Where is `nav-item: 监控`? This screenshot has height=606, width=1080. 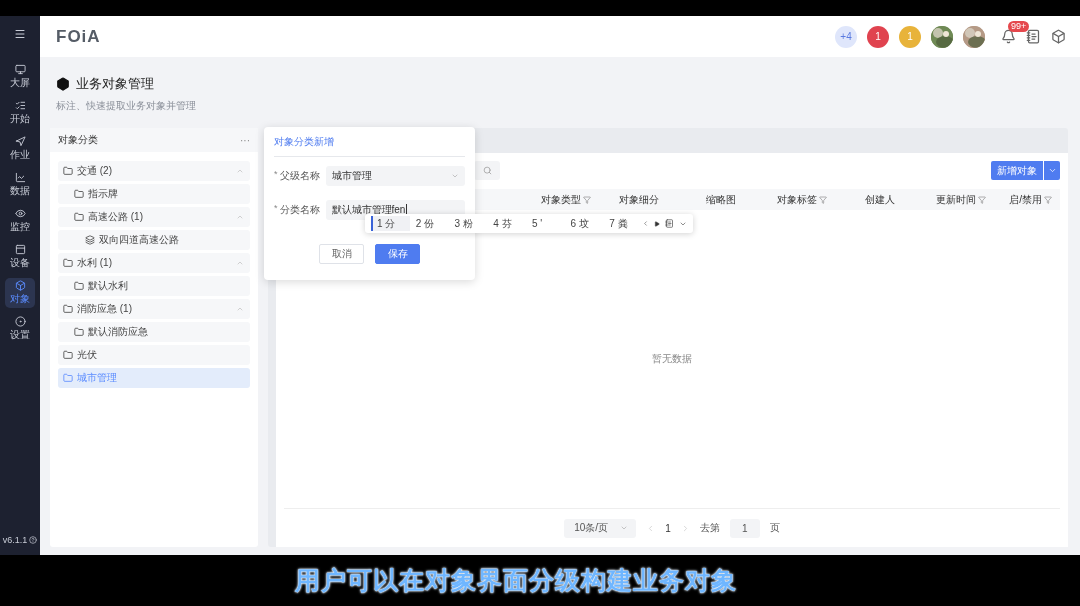 nav-item: 监控 is located at coordinates (20, 221).